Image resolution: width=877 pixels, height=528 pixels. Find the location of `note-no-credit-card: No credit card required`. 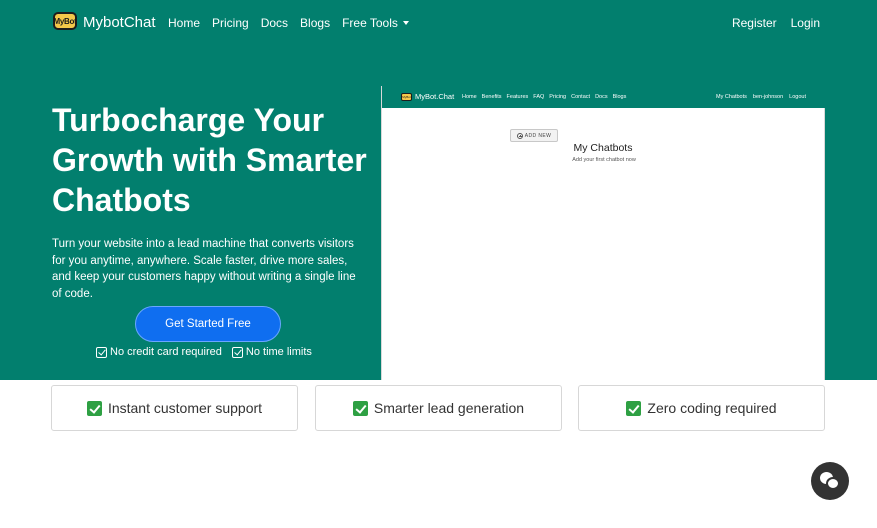

note-no-credit-card: No credit card required is located at coordinates (159, 352).